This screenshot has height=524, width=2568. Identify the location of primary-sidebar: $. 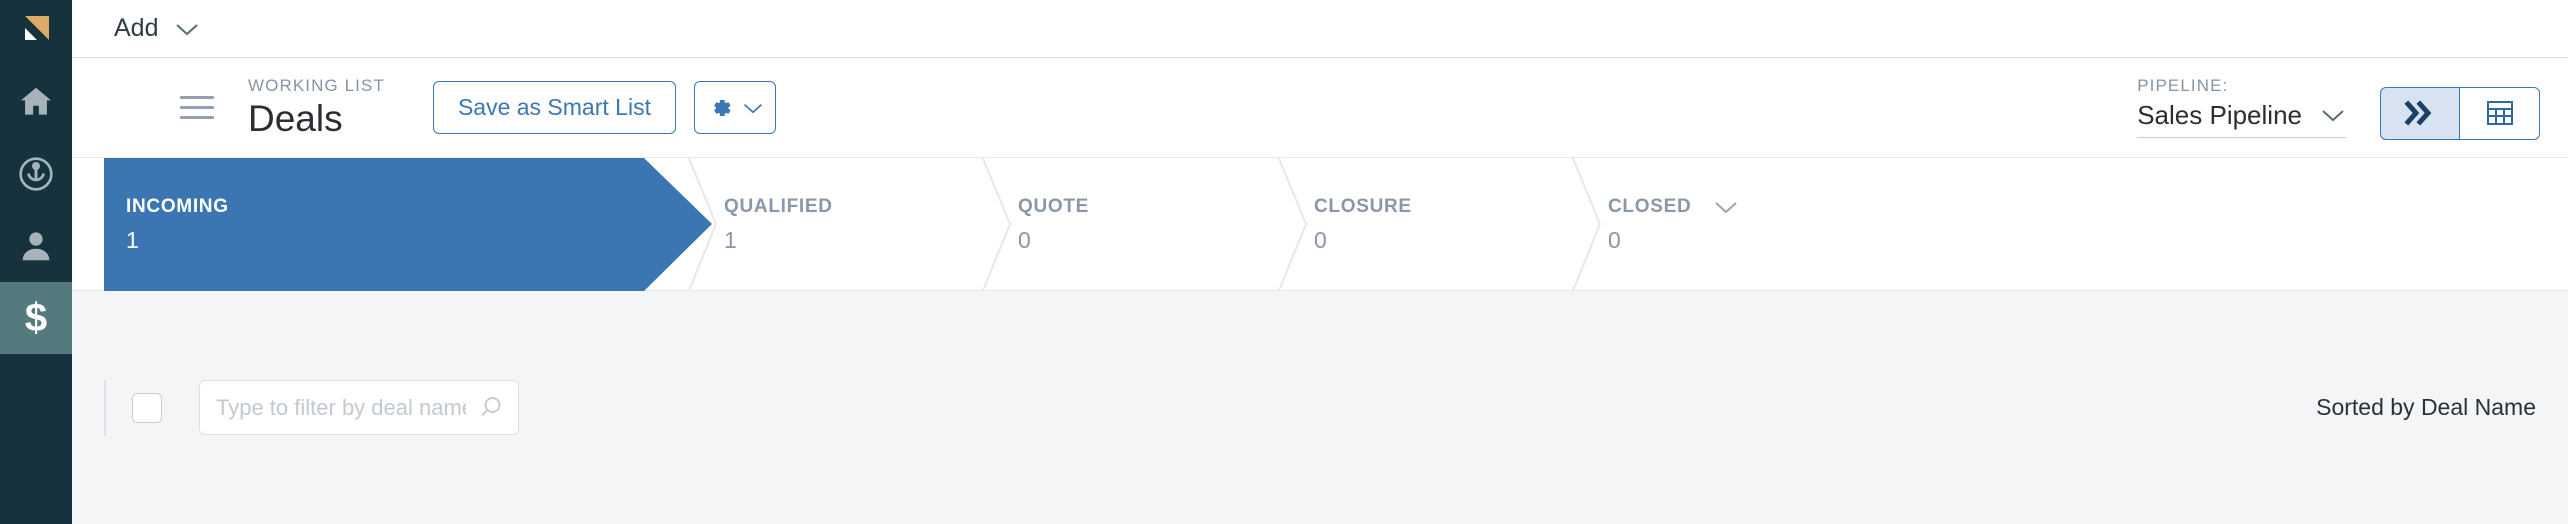
(36, 262).